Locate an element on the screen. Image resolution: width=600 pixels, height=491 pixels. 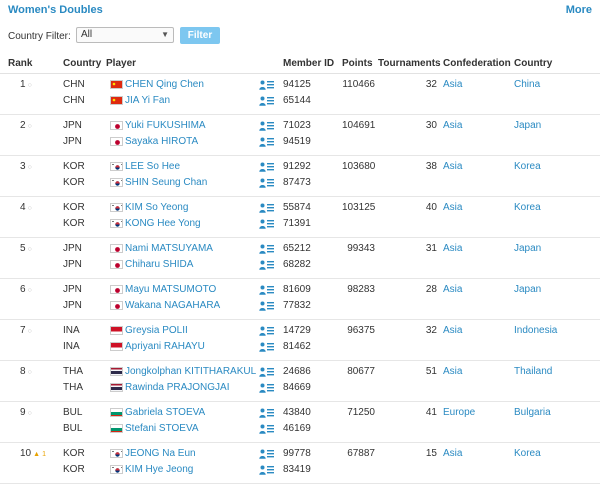
tournaments-value: 38 is located at coordinates (431, 166).